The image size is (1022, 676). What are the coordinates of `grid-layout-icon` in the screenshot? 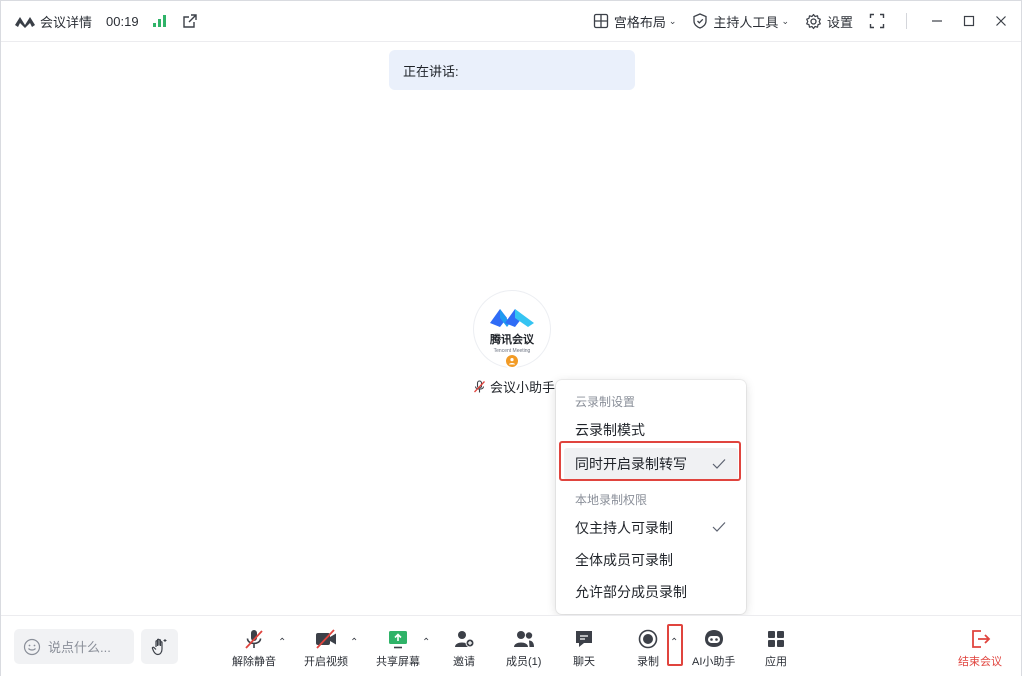 It's located at (601, 21).